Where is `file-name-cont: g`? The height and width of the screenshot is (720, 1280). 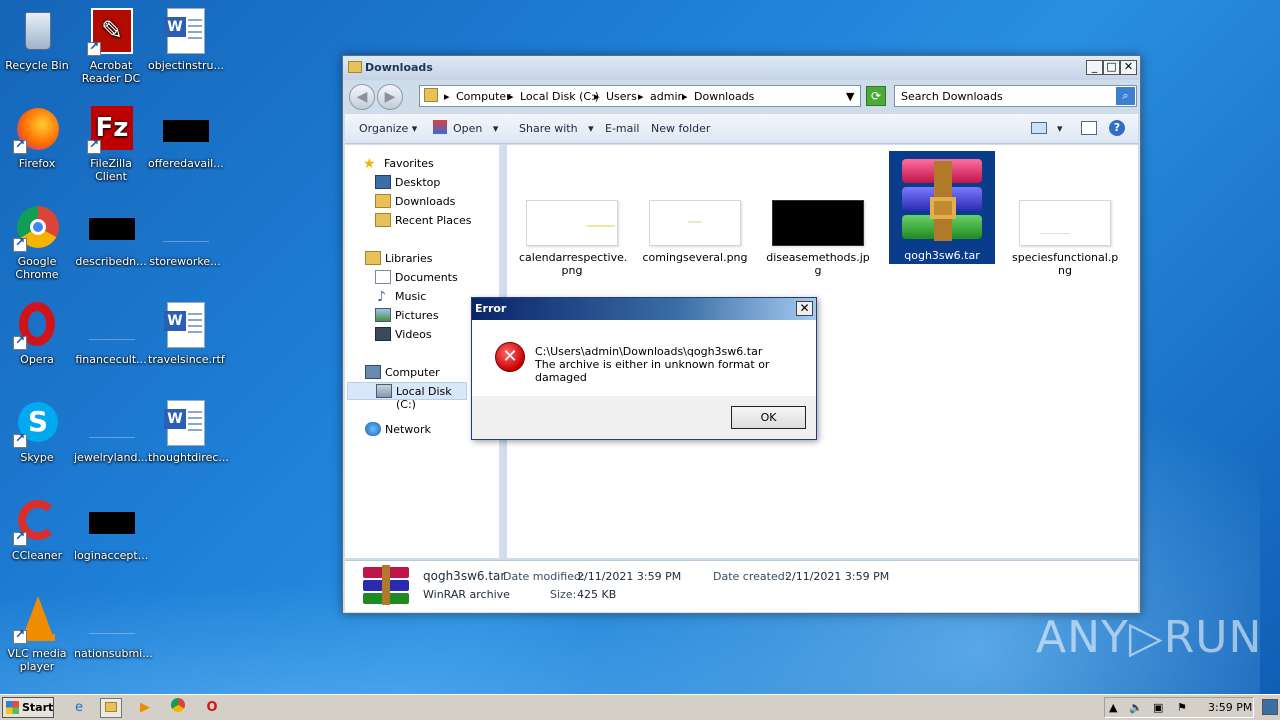
file-name-cont: g is located at coordinates (818, 270).